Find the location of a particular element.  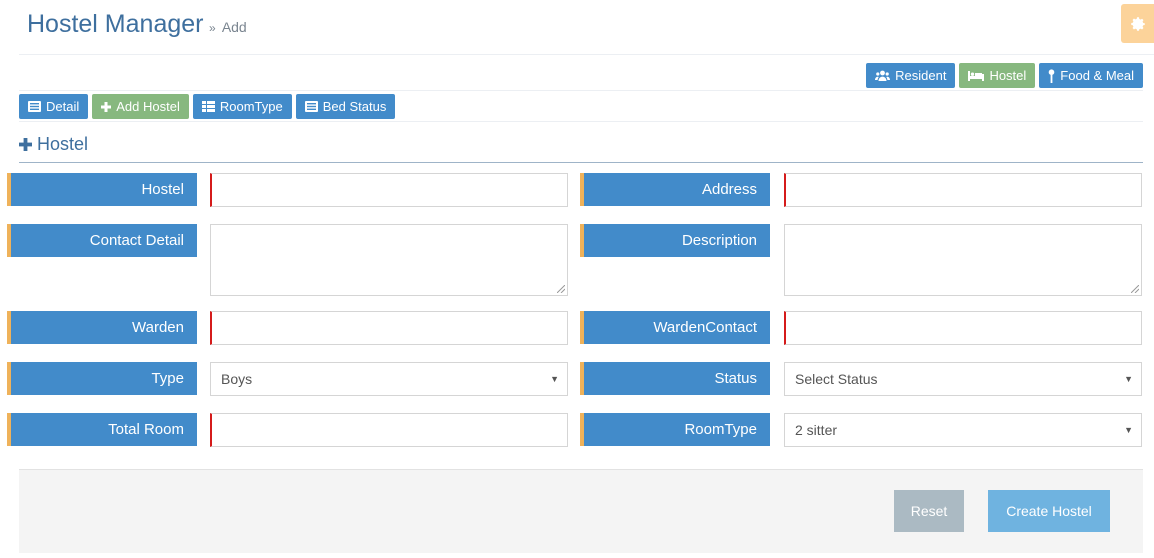

address-input is located at coordinates (963, 190).